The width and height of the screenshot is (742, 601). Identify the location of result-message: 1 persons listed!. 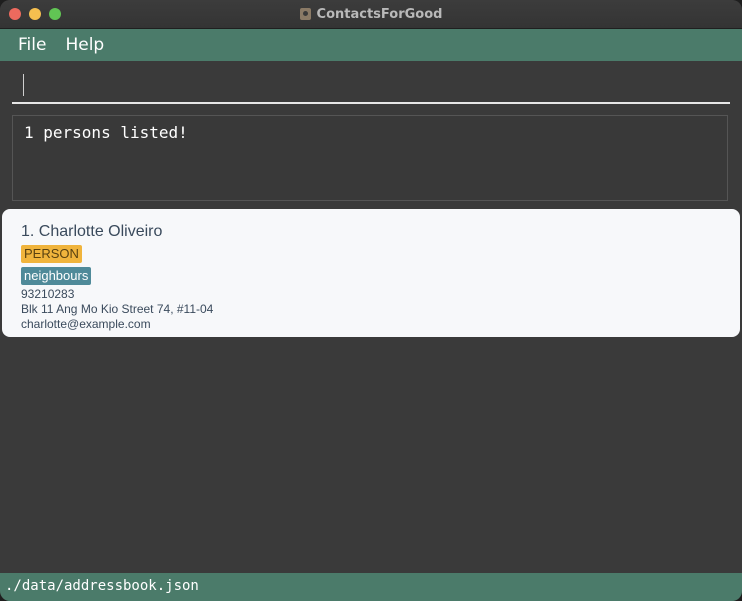
(106, 132).